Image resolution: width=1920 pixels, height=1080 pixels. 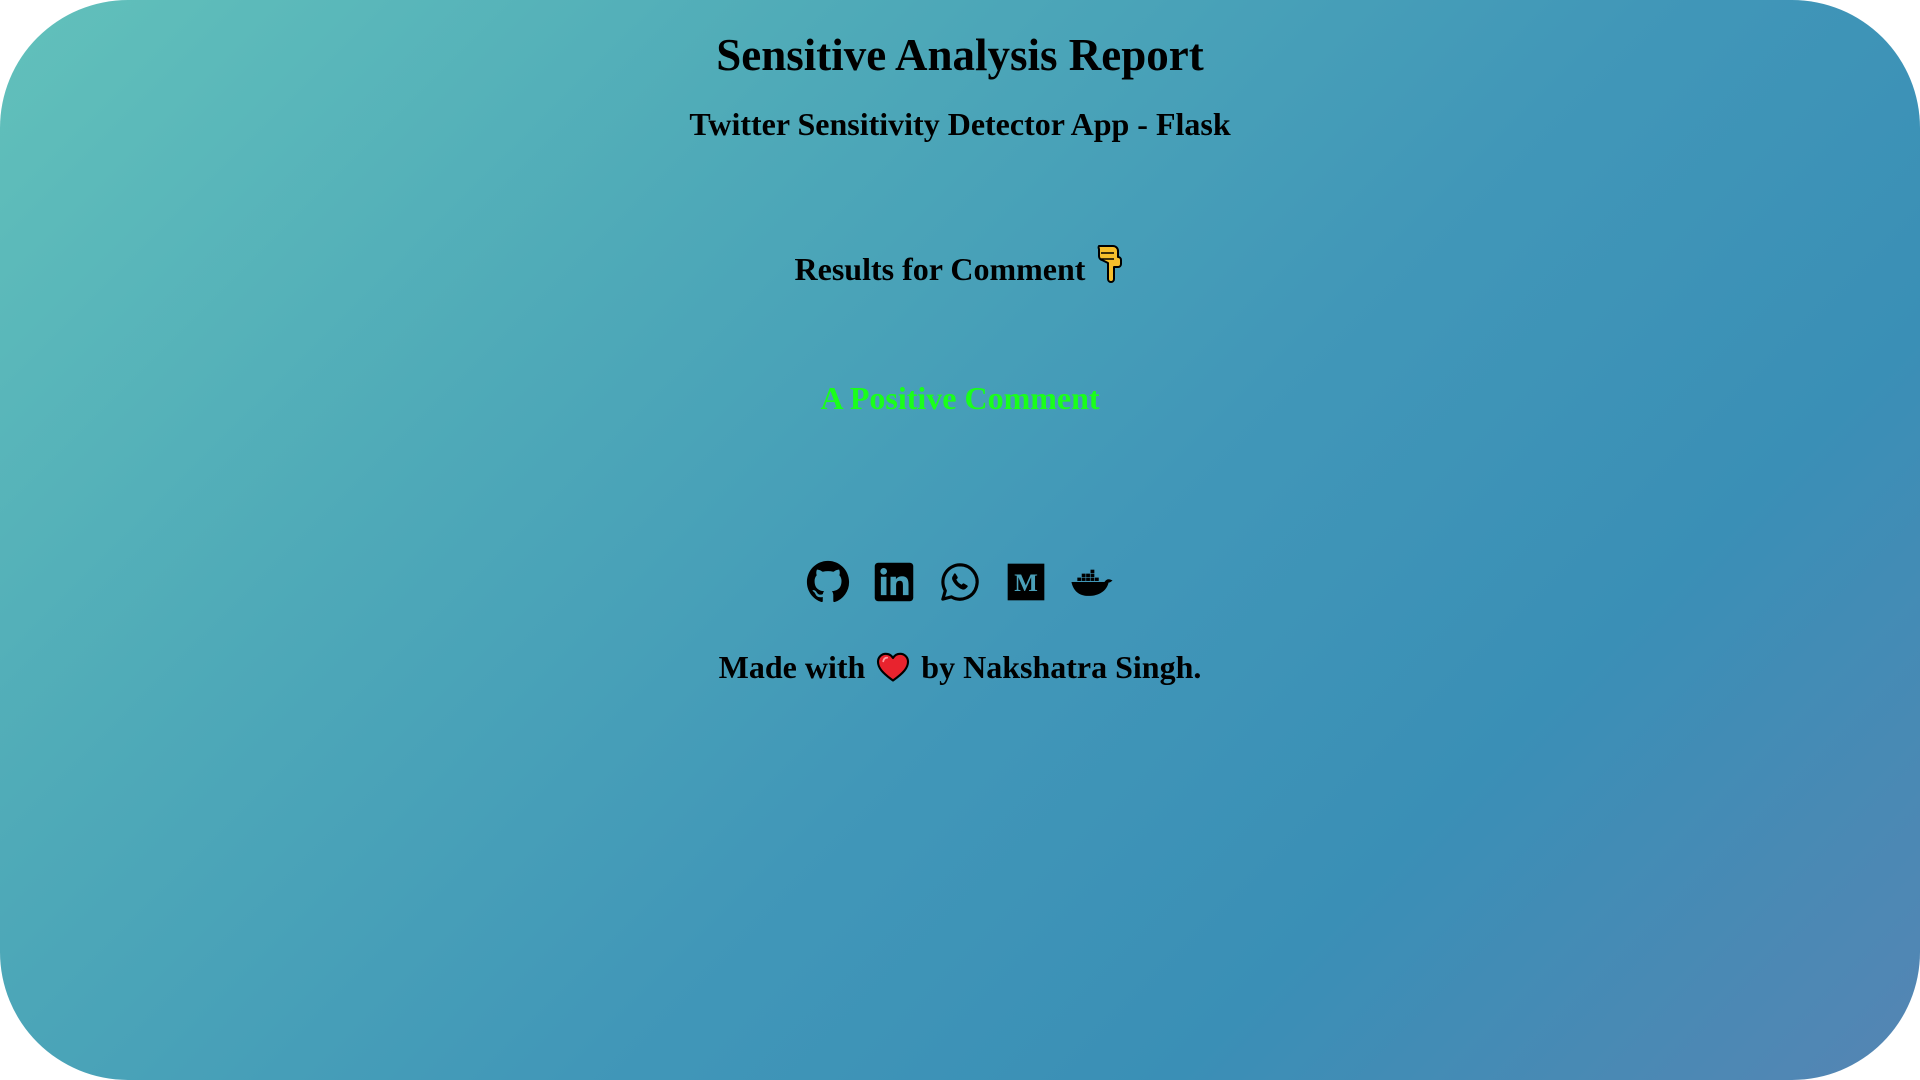 I want to click on verdict-text: A Positive Comment, so click(x=960, y=398).